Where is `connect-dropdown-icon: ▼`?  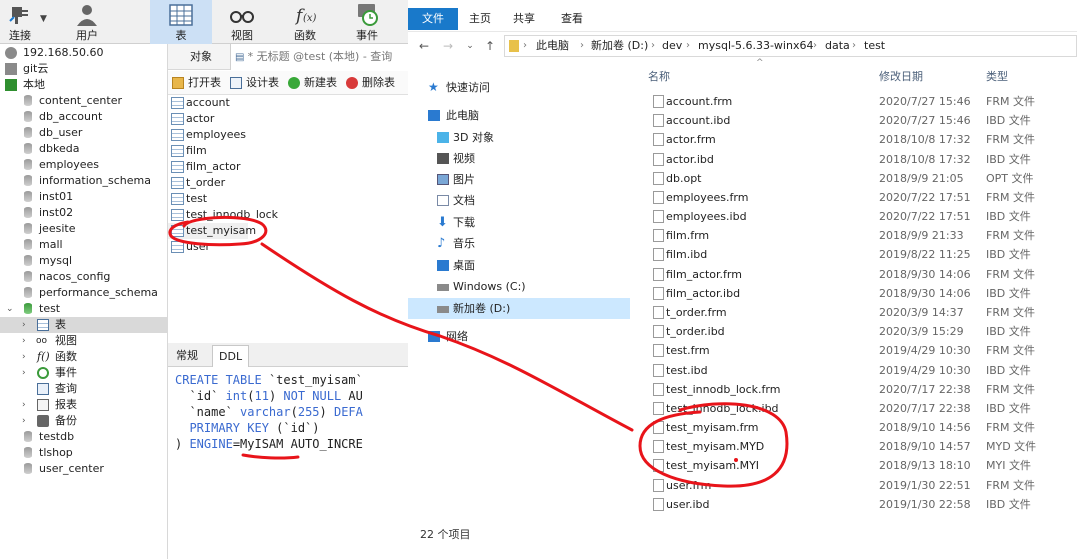 connect-dropdown-icon: ▼ is located at coordinates (48, 21).